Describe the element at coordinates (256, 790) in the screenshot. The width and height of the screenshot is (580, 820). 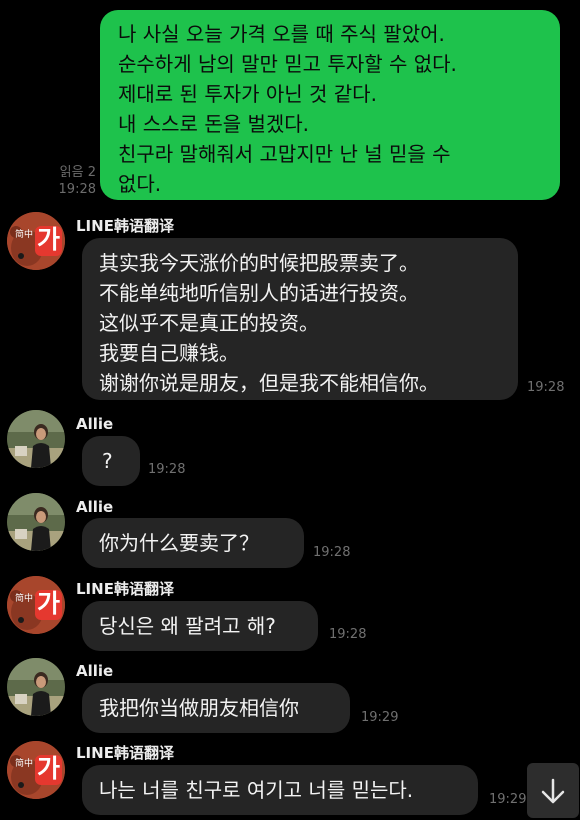
I see `message-line: 나는 너를 친구로 여기고 너를 믿는다.` at that location.